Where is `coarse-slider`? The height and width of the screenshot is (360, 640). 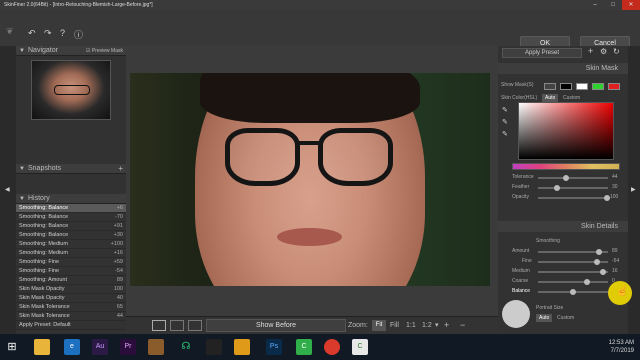
coarse-slider is located at coordinates (573, 282).